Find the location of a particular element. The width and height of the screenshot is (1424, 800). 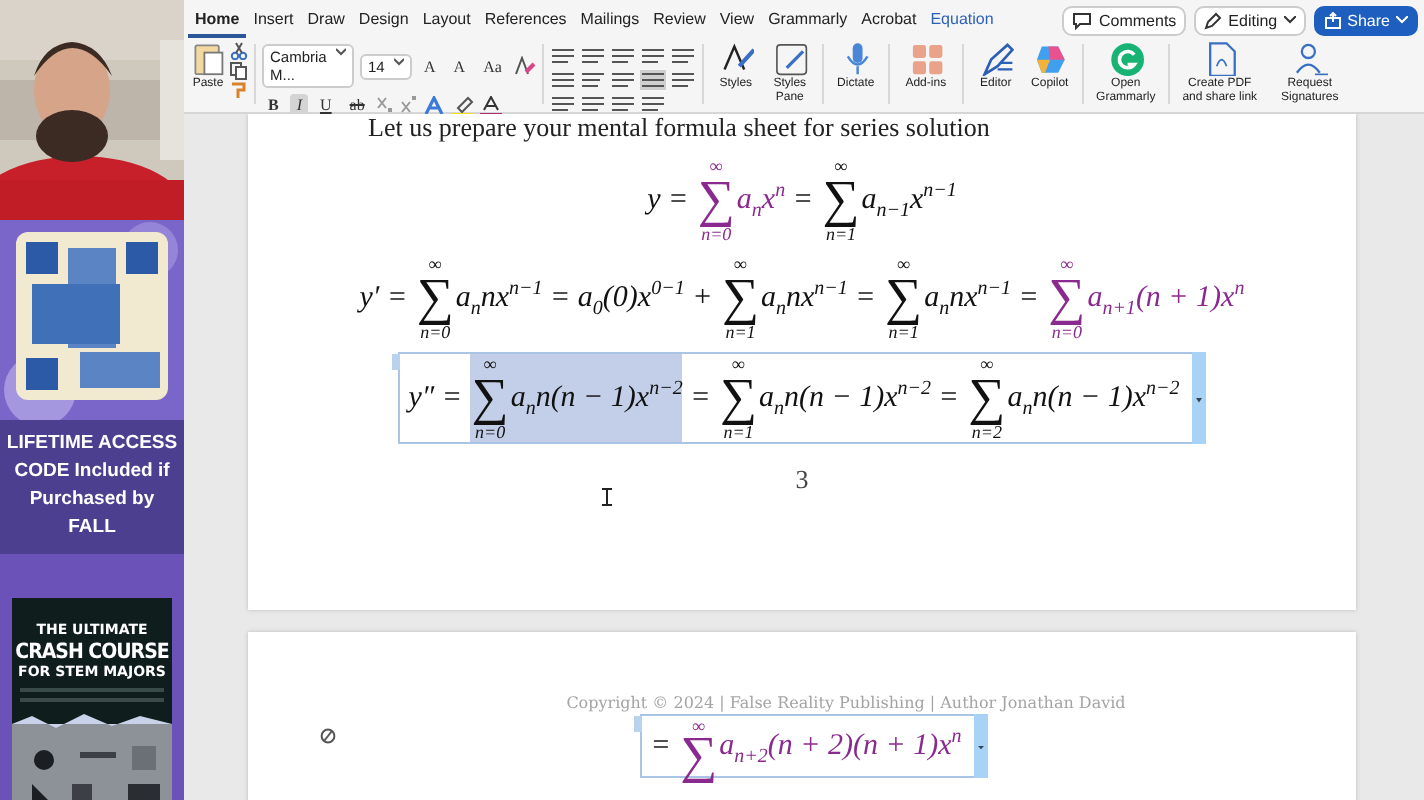

format-button: ab is located at coordinates (357, 105).